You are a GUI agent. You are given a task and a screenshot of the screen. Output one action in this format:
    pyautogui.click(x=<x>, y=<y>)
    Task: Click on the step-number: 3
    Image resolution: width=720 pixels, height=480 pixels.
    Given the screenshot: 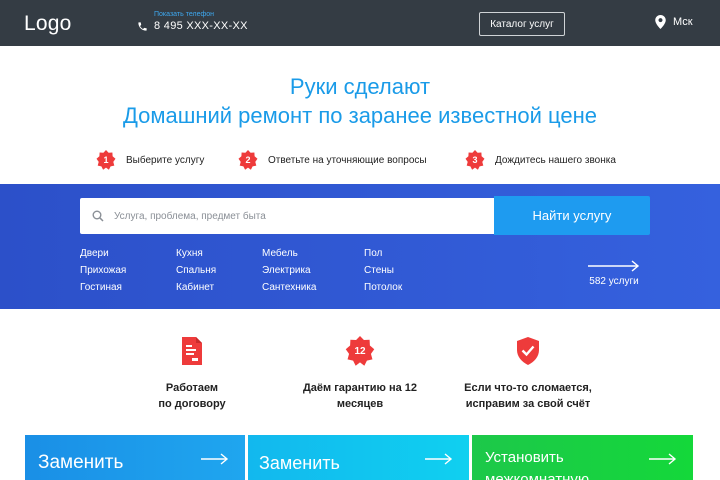 What is the action you would take?
    pyautogui.click(x=475, y=160)
    